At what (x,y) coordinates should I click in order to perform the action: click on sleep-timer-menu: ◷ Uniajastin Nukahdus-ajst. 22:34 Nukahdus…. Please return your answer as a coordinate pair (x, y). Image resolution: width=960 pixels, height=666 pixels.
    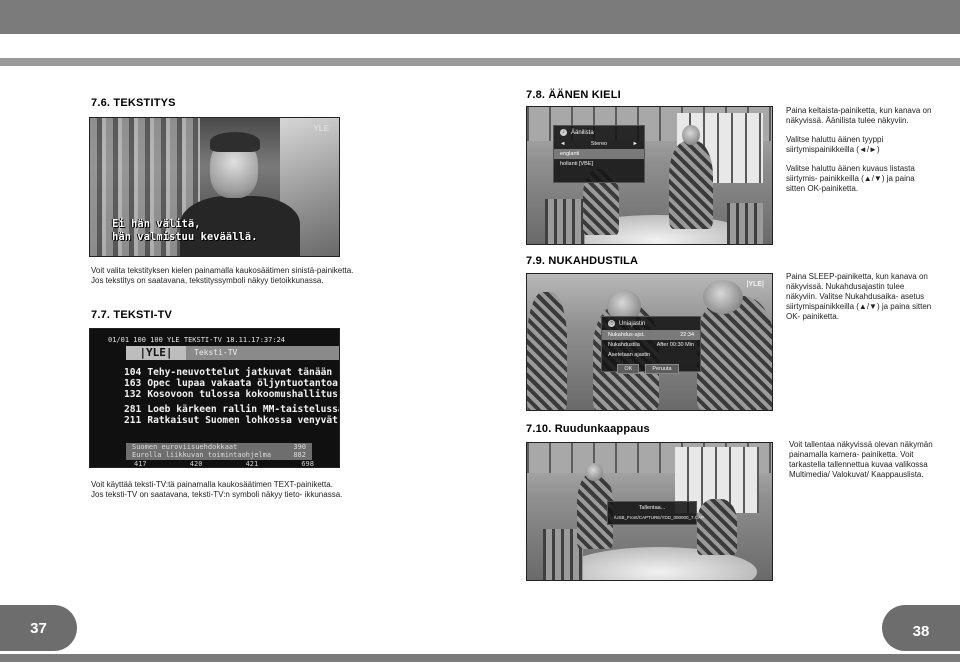
    Looking at the image, I should click on (651, 345).